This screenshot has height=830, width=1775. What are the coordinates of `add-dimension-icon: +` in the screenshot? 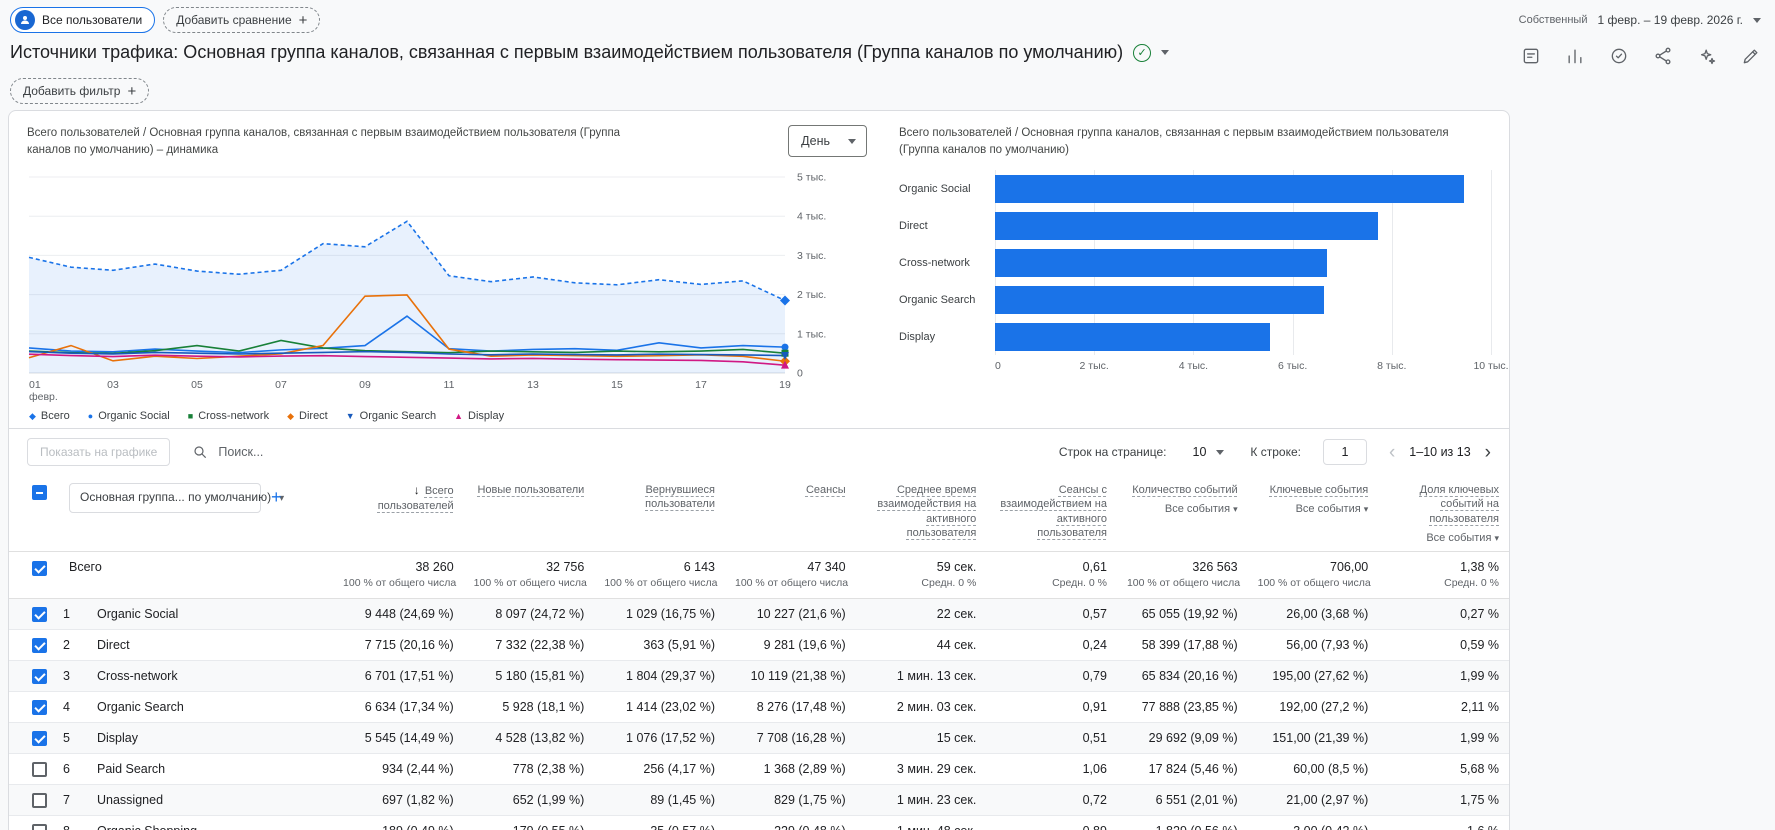 It's located at (276, 497).